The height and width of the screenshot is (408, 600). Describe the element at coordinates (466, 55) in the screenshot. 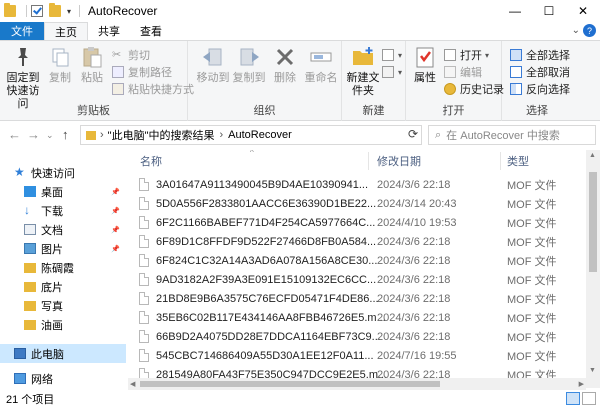

I see `open-button: 打开 ▾` at that location.